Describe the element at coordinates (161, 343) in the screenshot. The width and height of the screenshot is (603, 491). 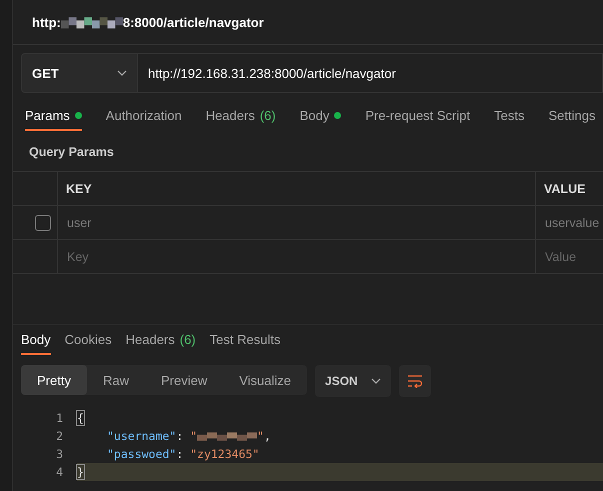
I see `response-tab: Headers (6)` at that location.